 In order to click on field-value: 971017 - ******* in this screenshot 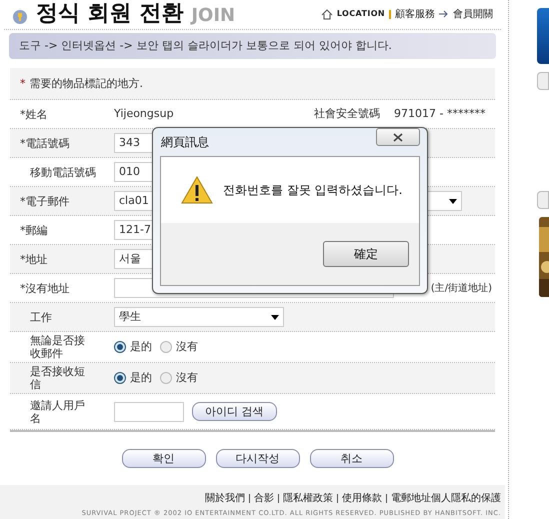, I will do `click(440, 114)`.